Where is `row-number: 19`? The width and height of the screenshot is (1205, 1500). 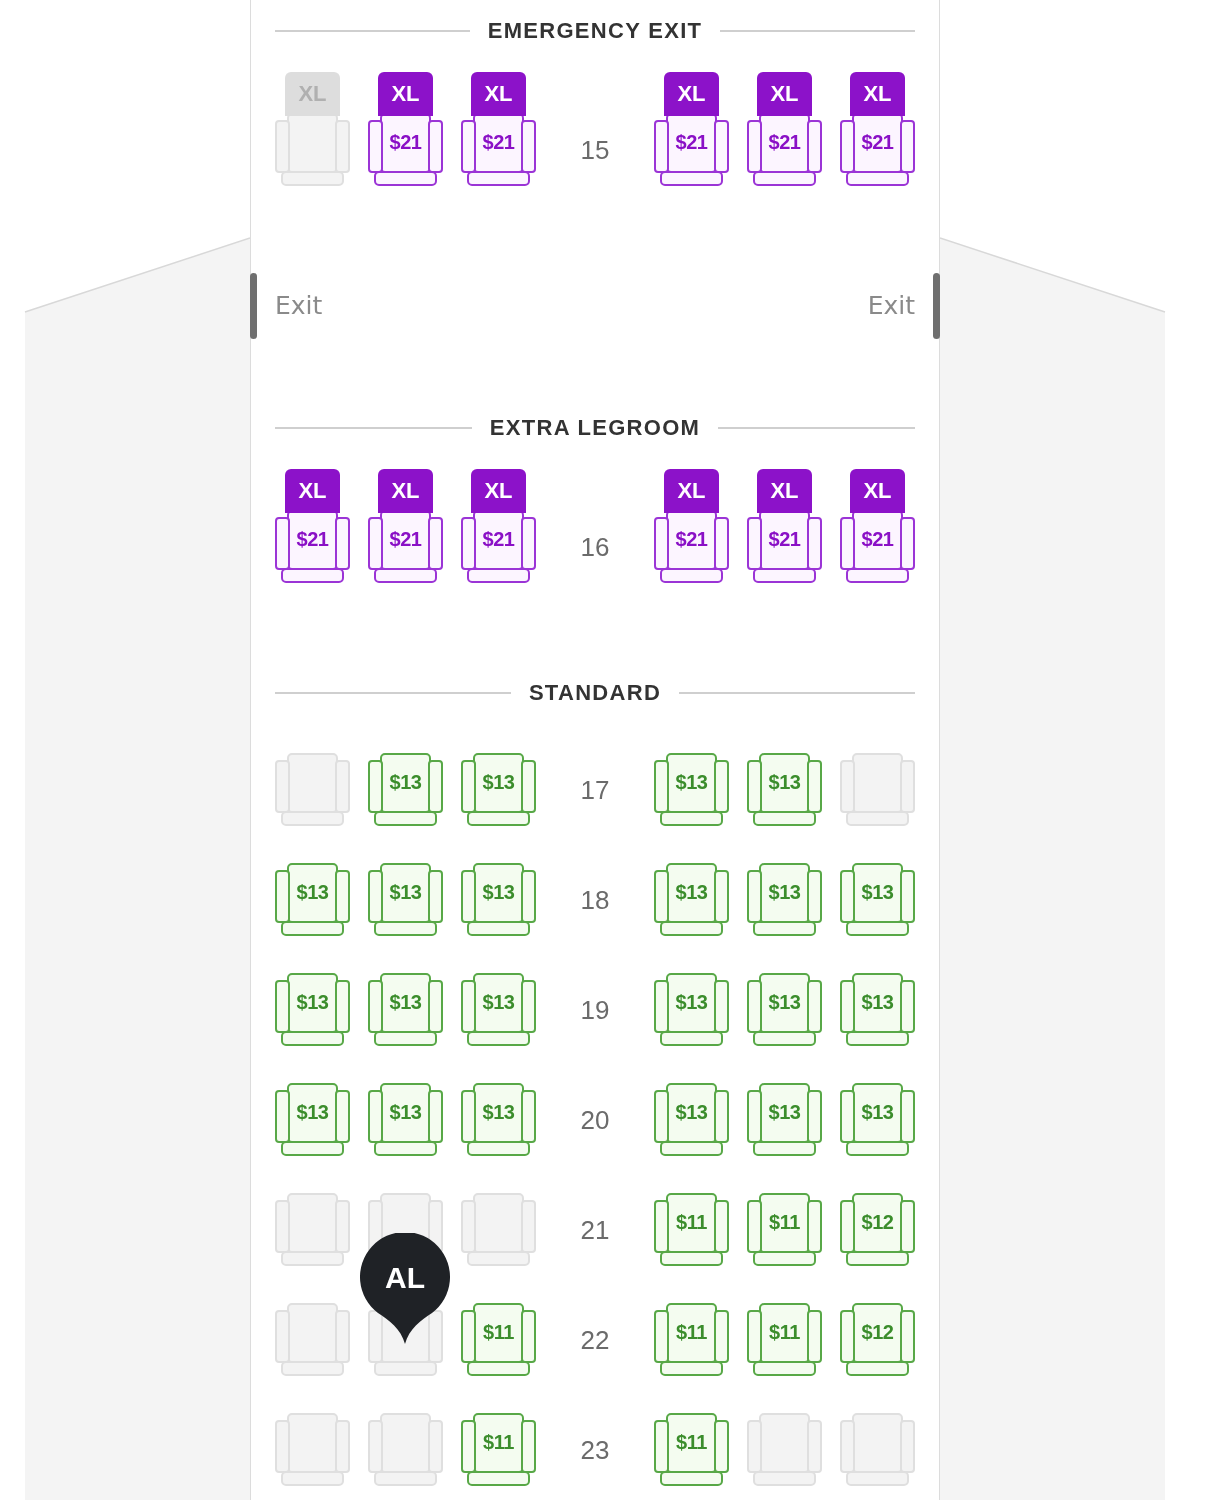
row-number: 19 is located at coordinates (595, 1009).